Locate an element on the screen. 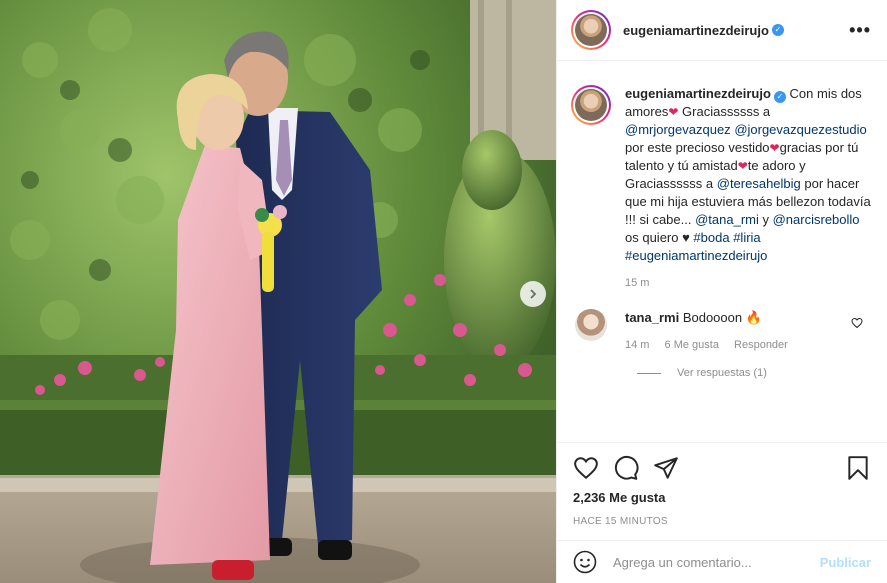  likes-count: 2,236 Me gusta is located at coordinates (619, 497).